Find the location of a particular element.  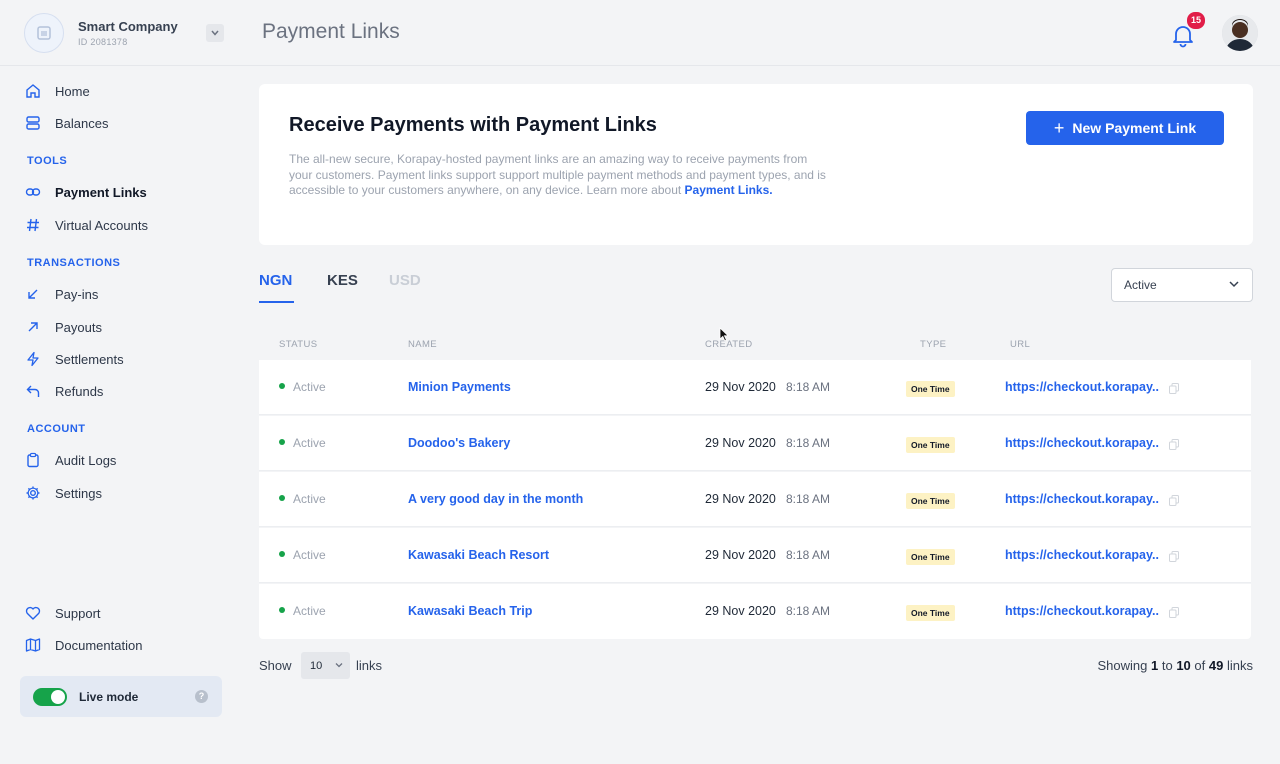

sidebar-item-pay-ins: Pay-ins is located at coordinates (61, 294).